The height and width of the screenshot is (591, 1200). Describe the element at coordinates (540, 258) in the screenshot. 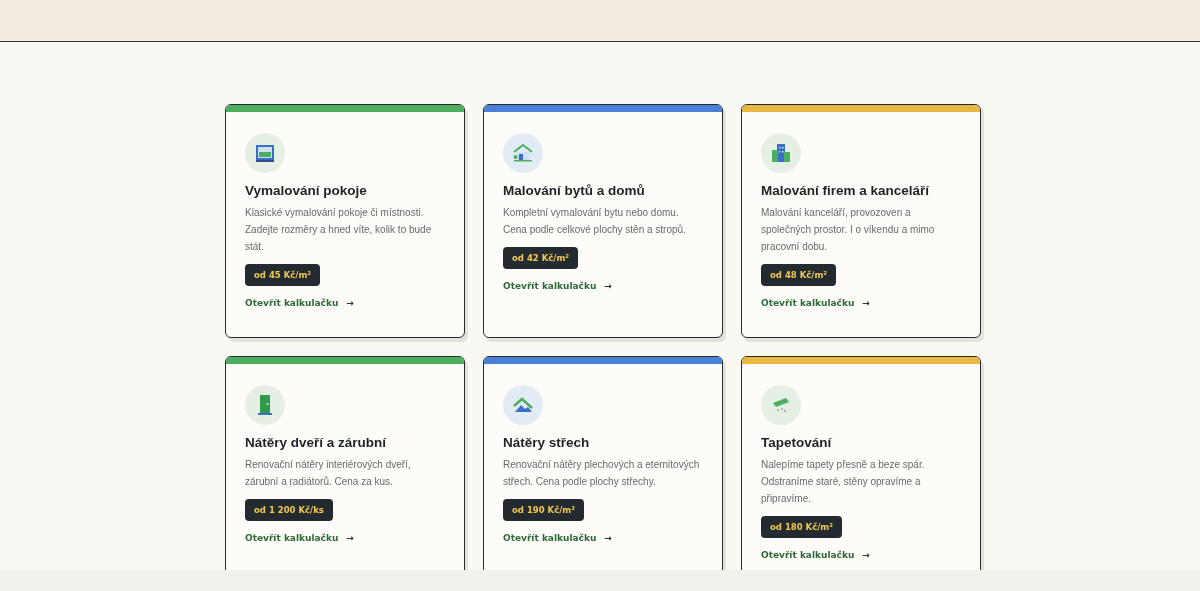

I see `price-badge: od 42 Kč/m²` at that location.